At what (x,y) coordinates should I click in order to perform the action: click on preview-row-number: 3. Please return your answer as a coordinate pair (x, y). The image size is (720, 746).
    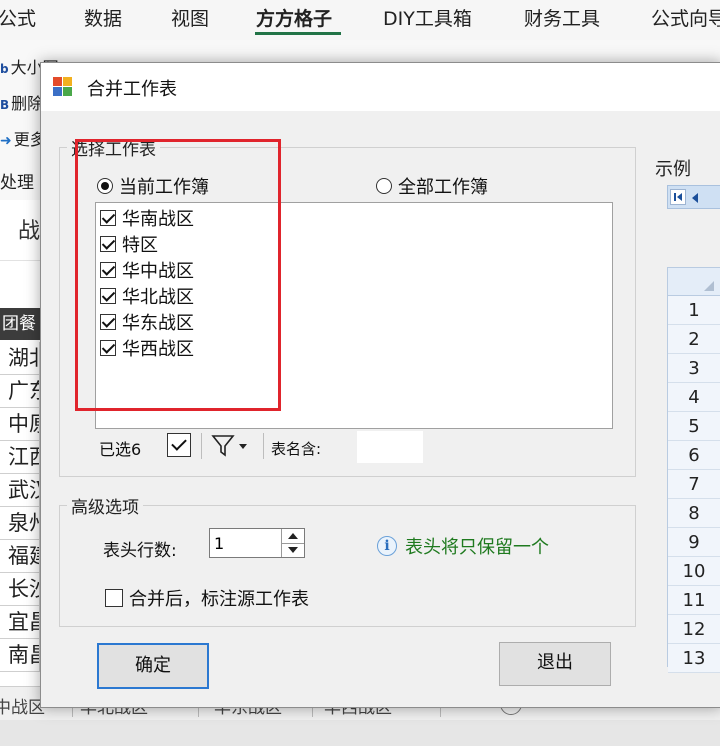
    Looking at the image, I should click on (694, 368).